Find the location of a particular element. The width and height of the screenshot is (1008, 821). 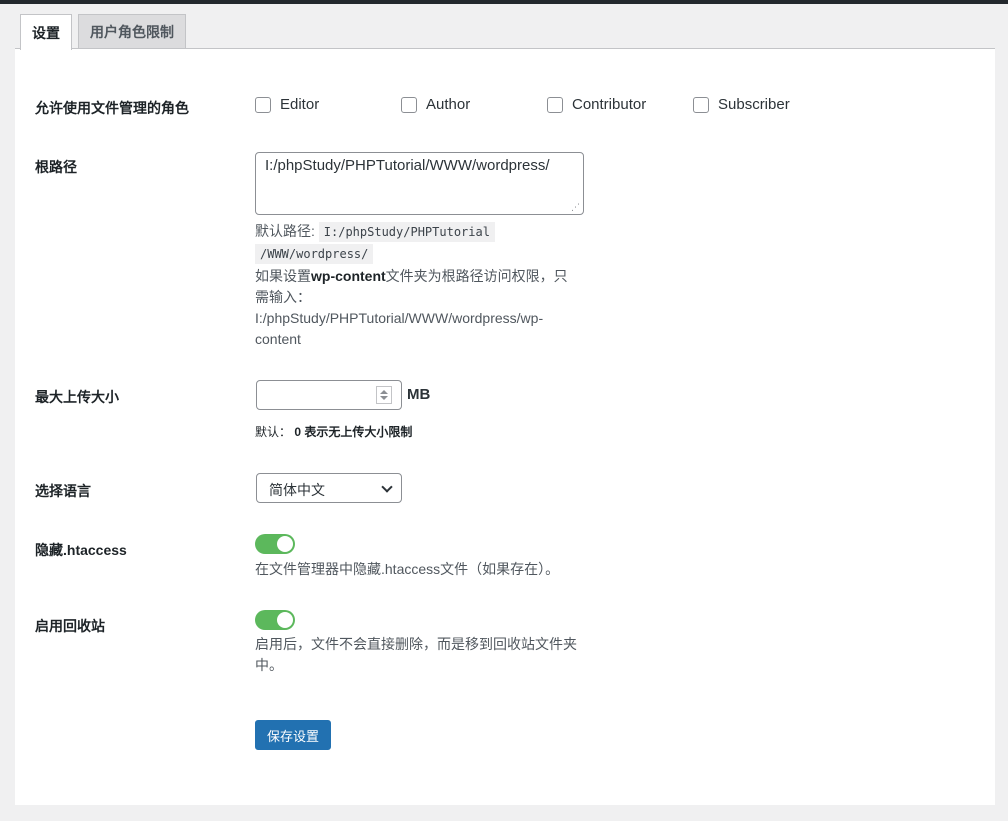

role-contributor-checkbox: Contributor is located at coordinates (596, 104).